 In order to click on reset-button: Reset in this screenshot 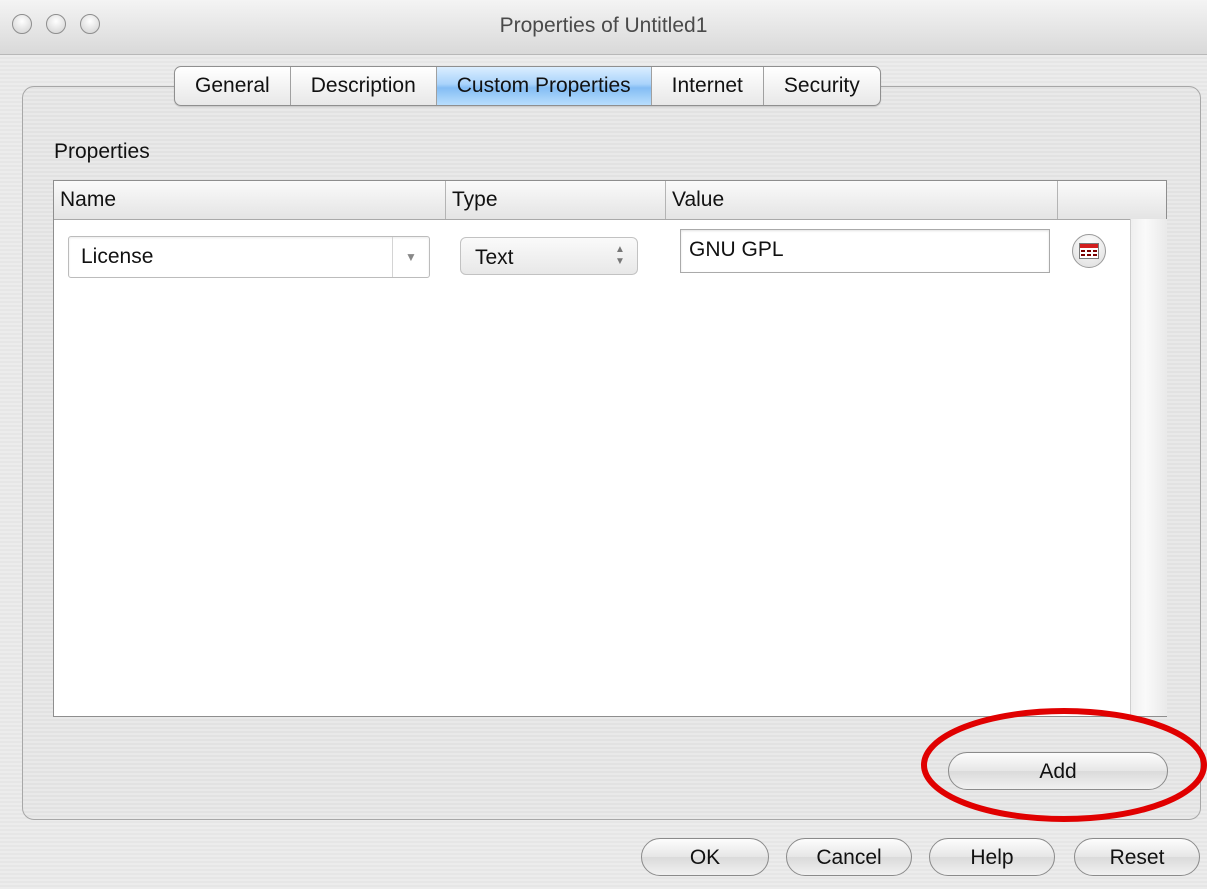, I will do `click(1137, 857)`.